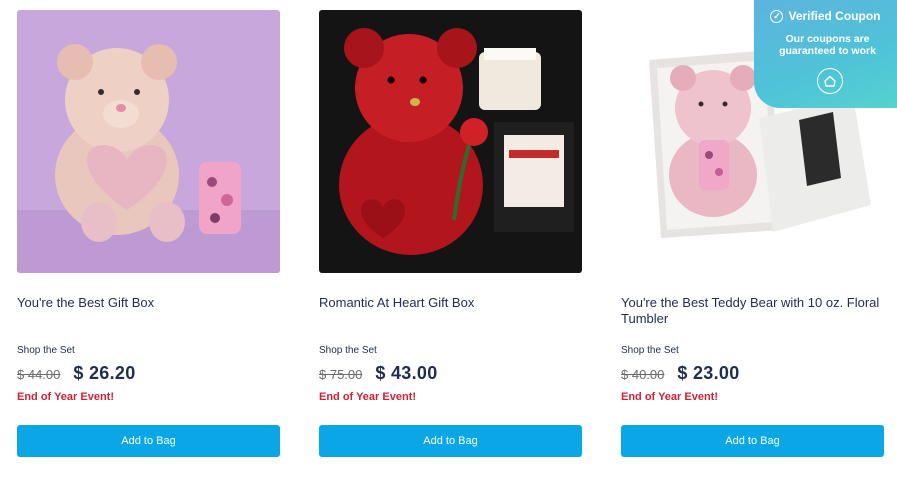 This screenshot has width=897, height=481. I want to click on sale-price: $ 26.20, so click(104, 373).